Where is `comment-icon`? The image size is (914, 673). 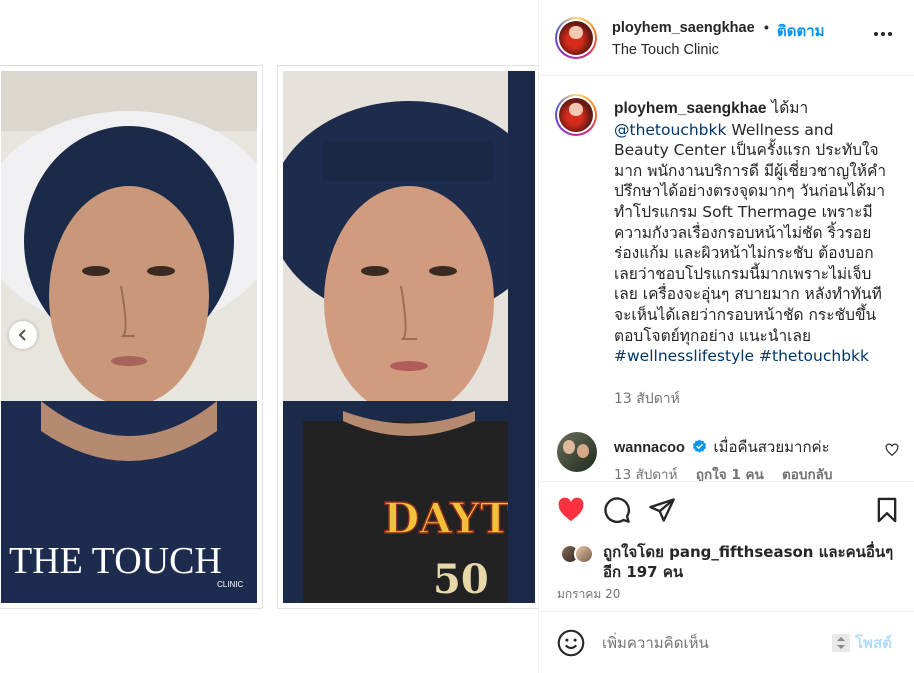
comment-icon is located at coordinates (617, 510).